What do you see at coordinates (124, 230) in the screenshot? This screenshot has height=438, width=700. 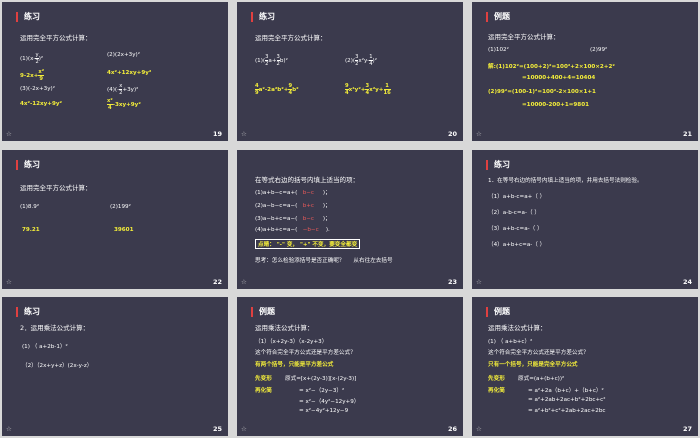 I see `answer-2: 39601` at bounding box center [124, 230].